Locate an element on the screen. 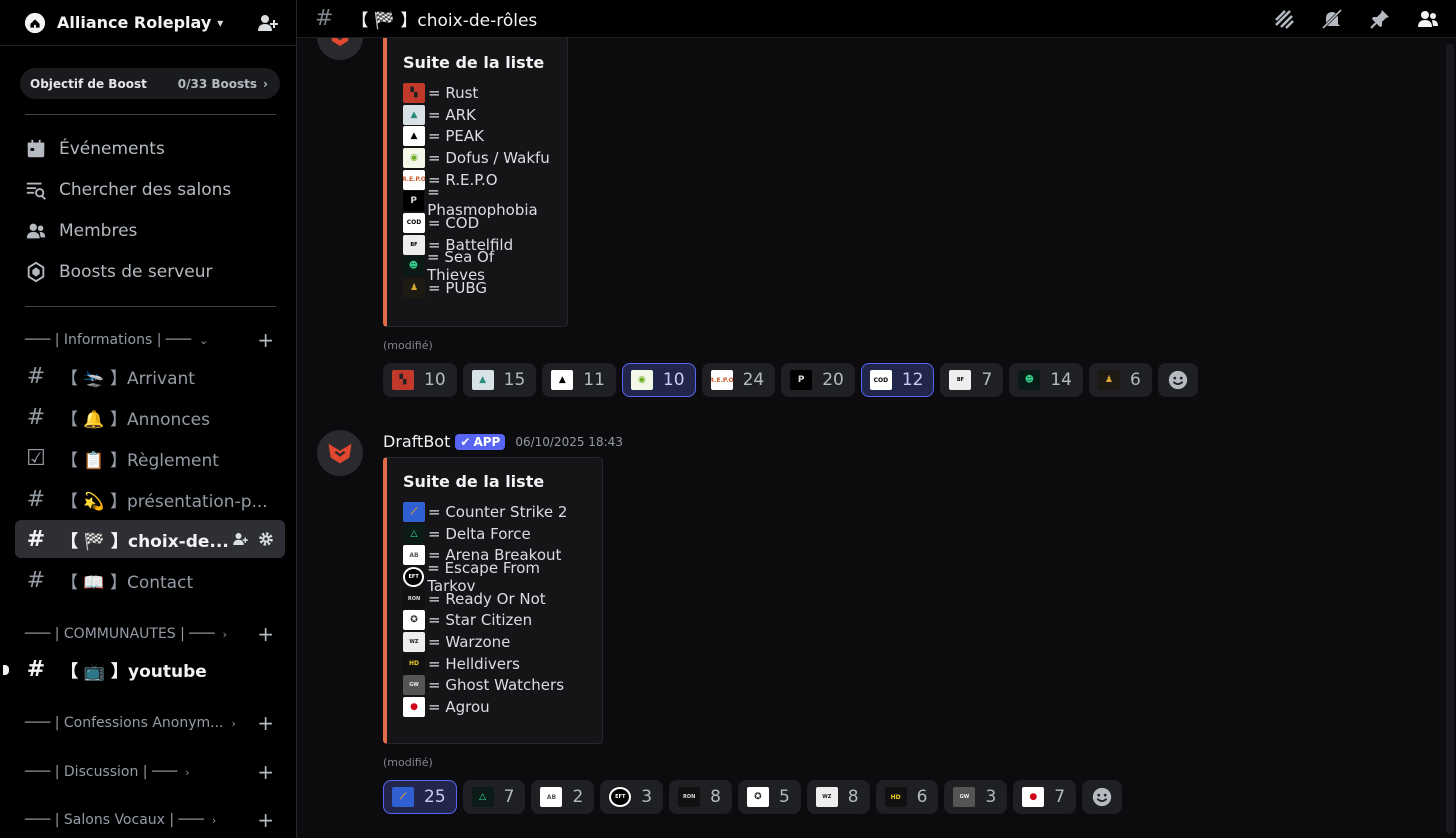  chevron-down-icon: ▾ is located at coordinates (220, 22).